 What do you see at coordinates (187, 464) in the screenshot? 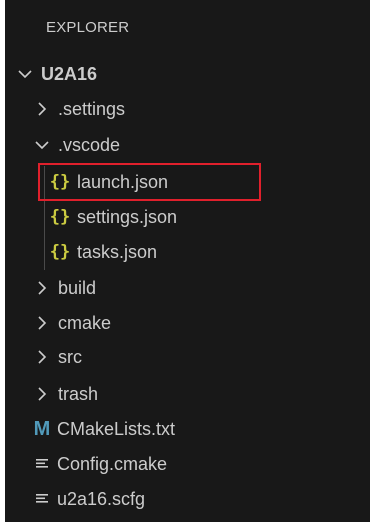
I see `tree-item-config-cmake: Config.cmake` at bounding box center [187, 464].